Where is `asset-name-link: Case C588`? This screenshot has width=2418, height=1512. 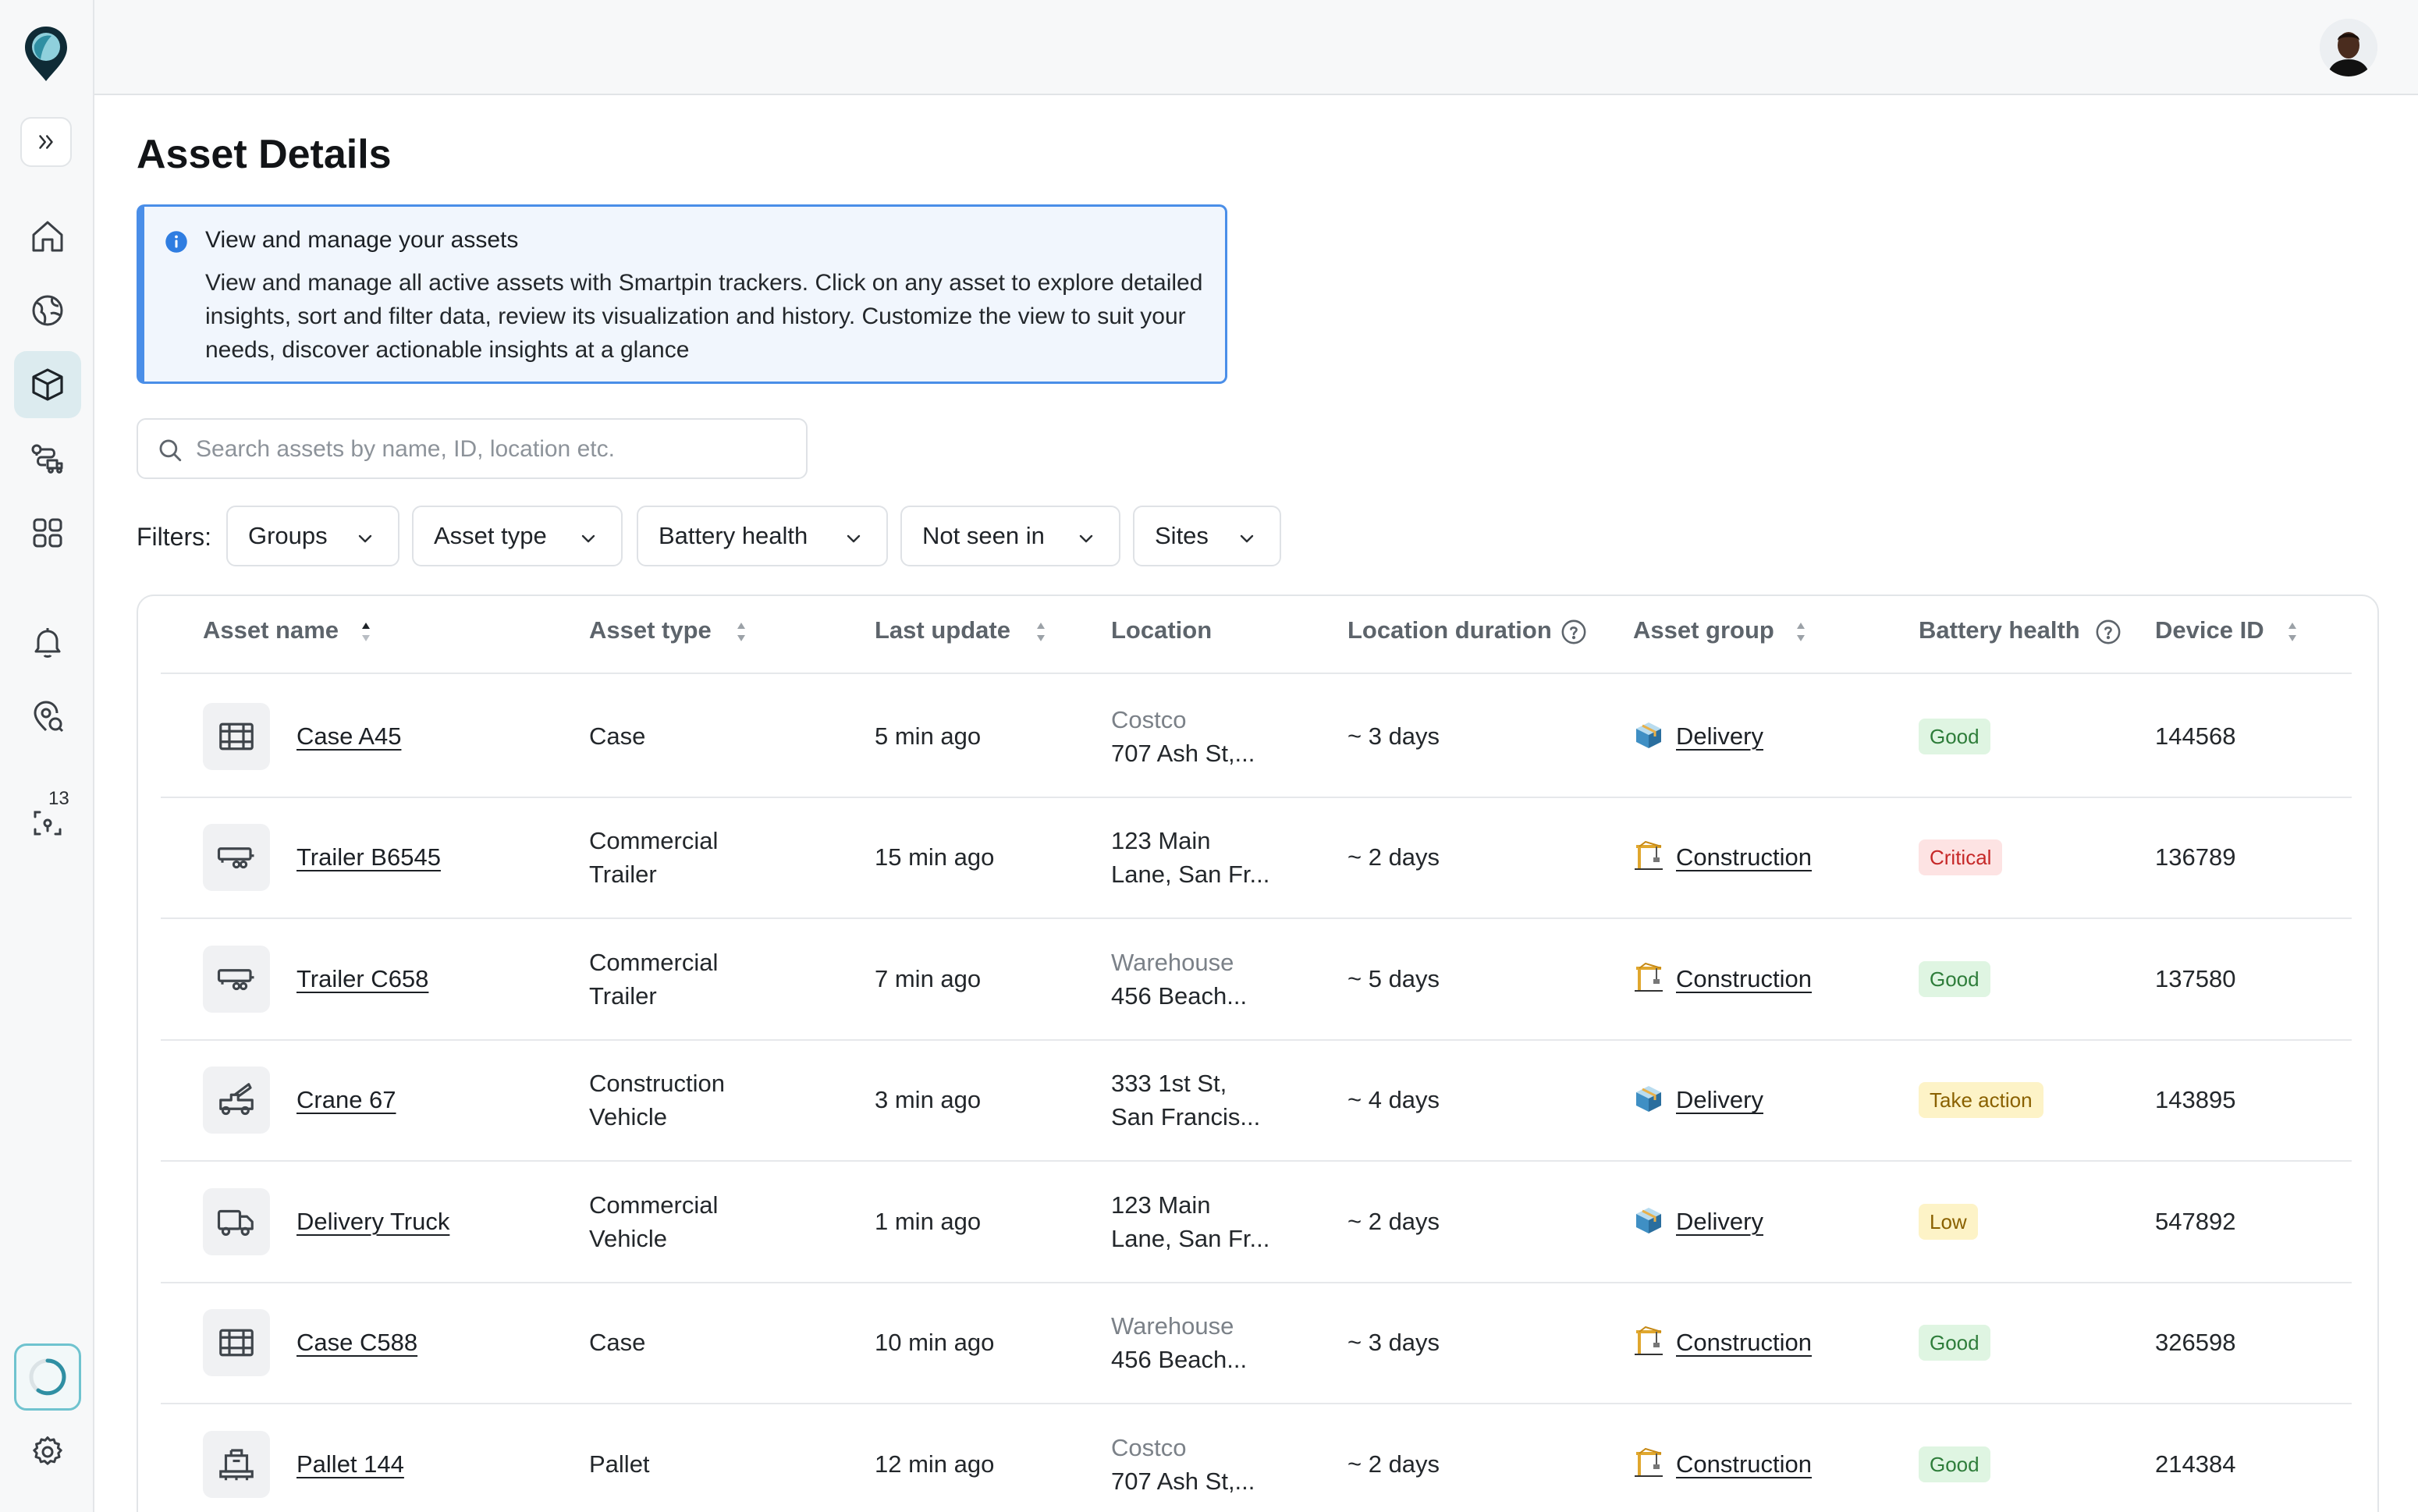
asset-name-link: Case C588 is located at coordinates (356, 1342).